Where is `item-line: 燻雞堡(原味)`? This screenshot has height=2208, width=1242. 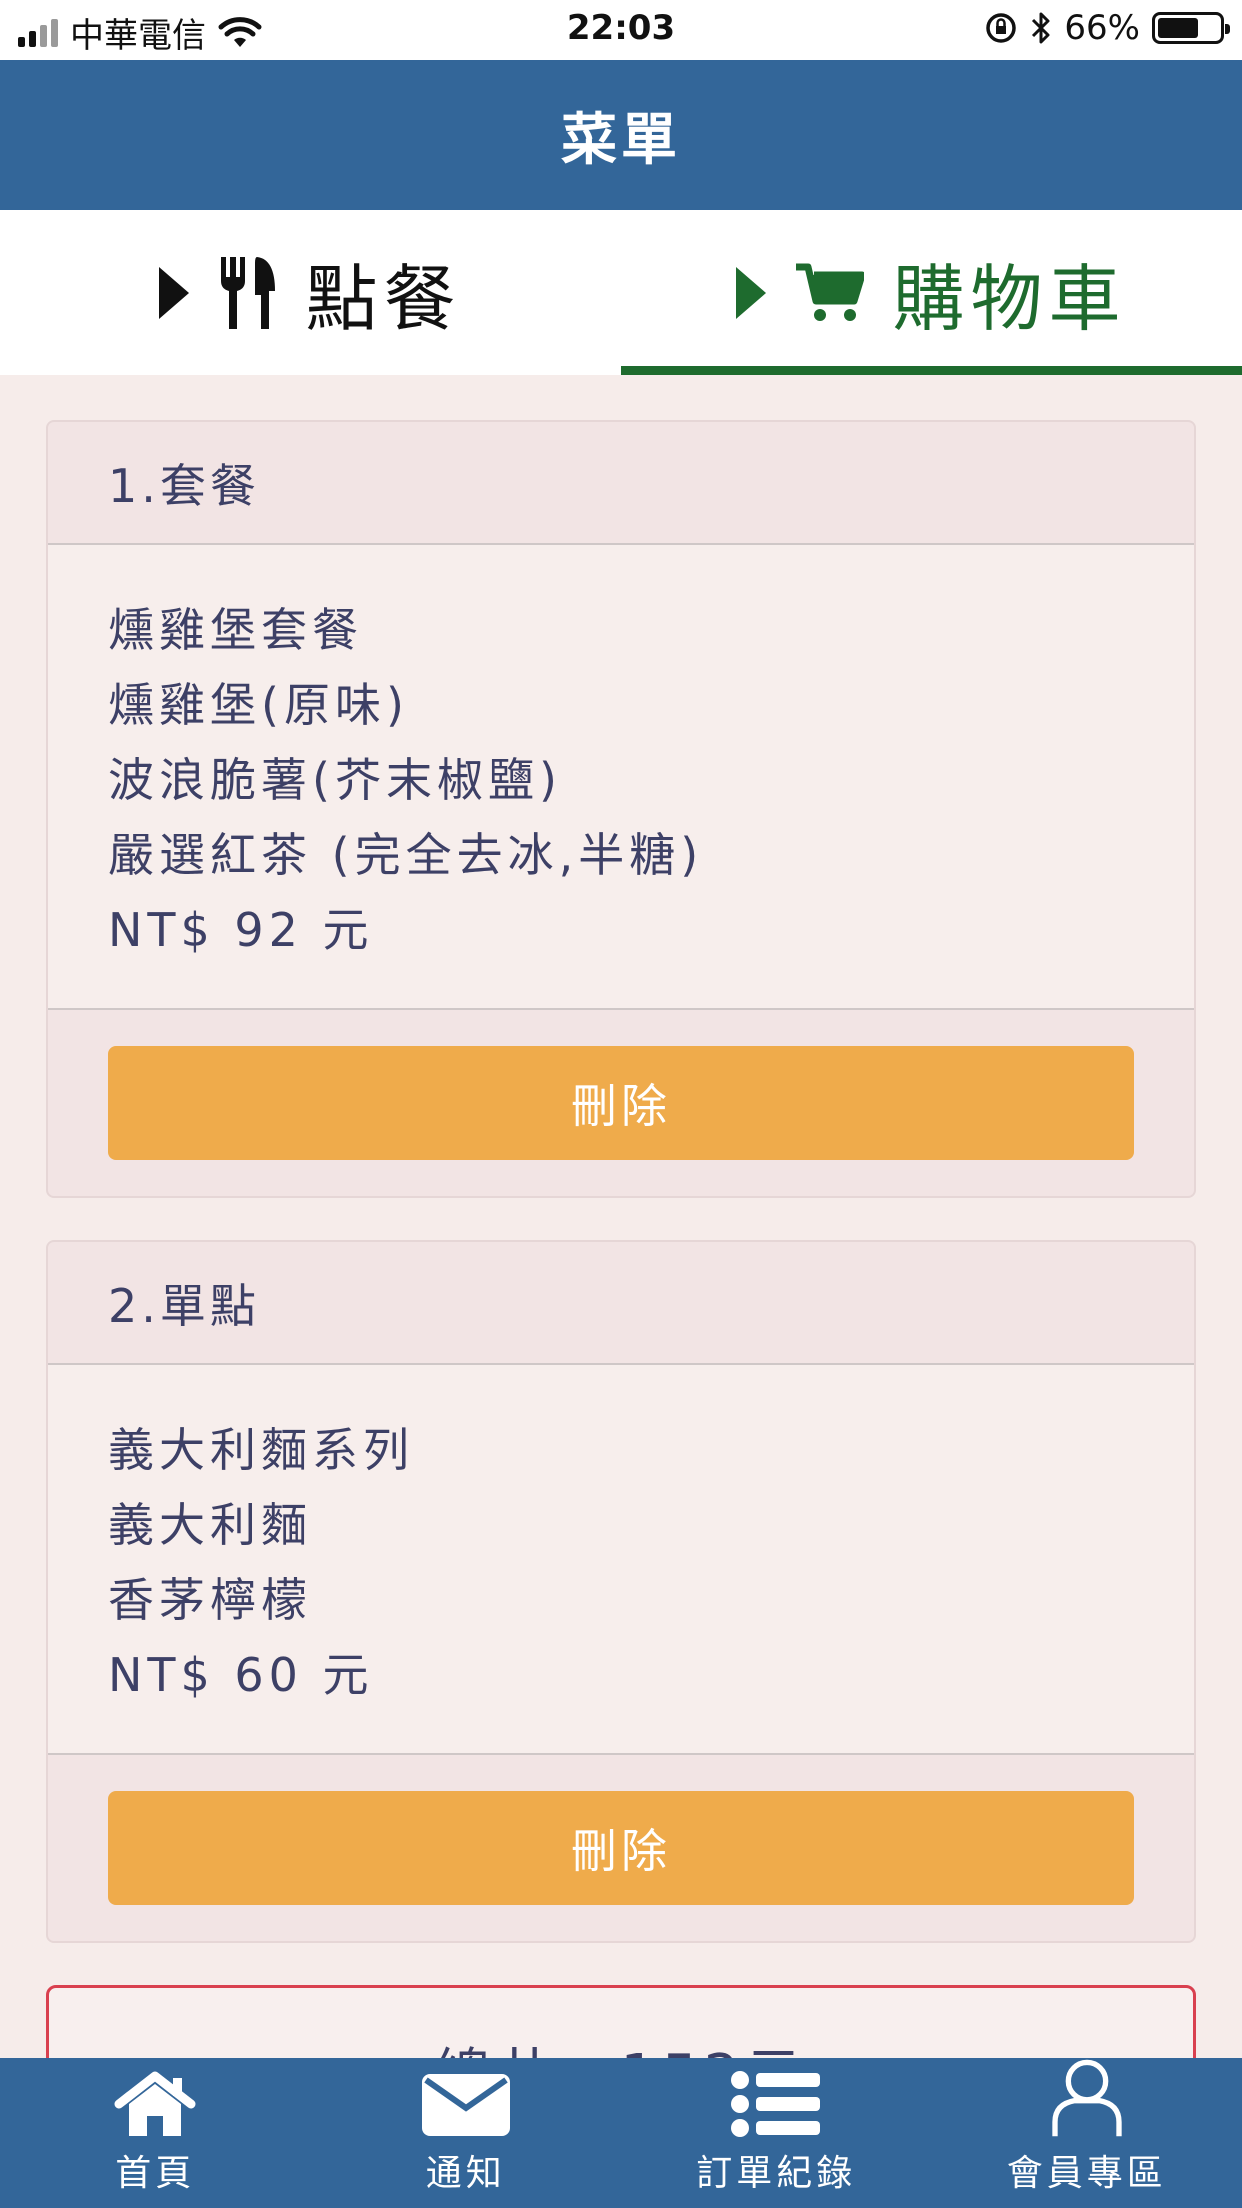 item-line: 燻雞堡(原味) is located at coordinates (258, 705).